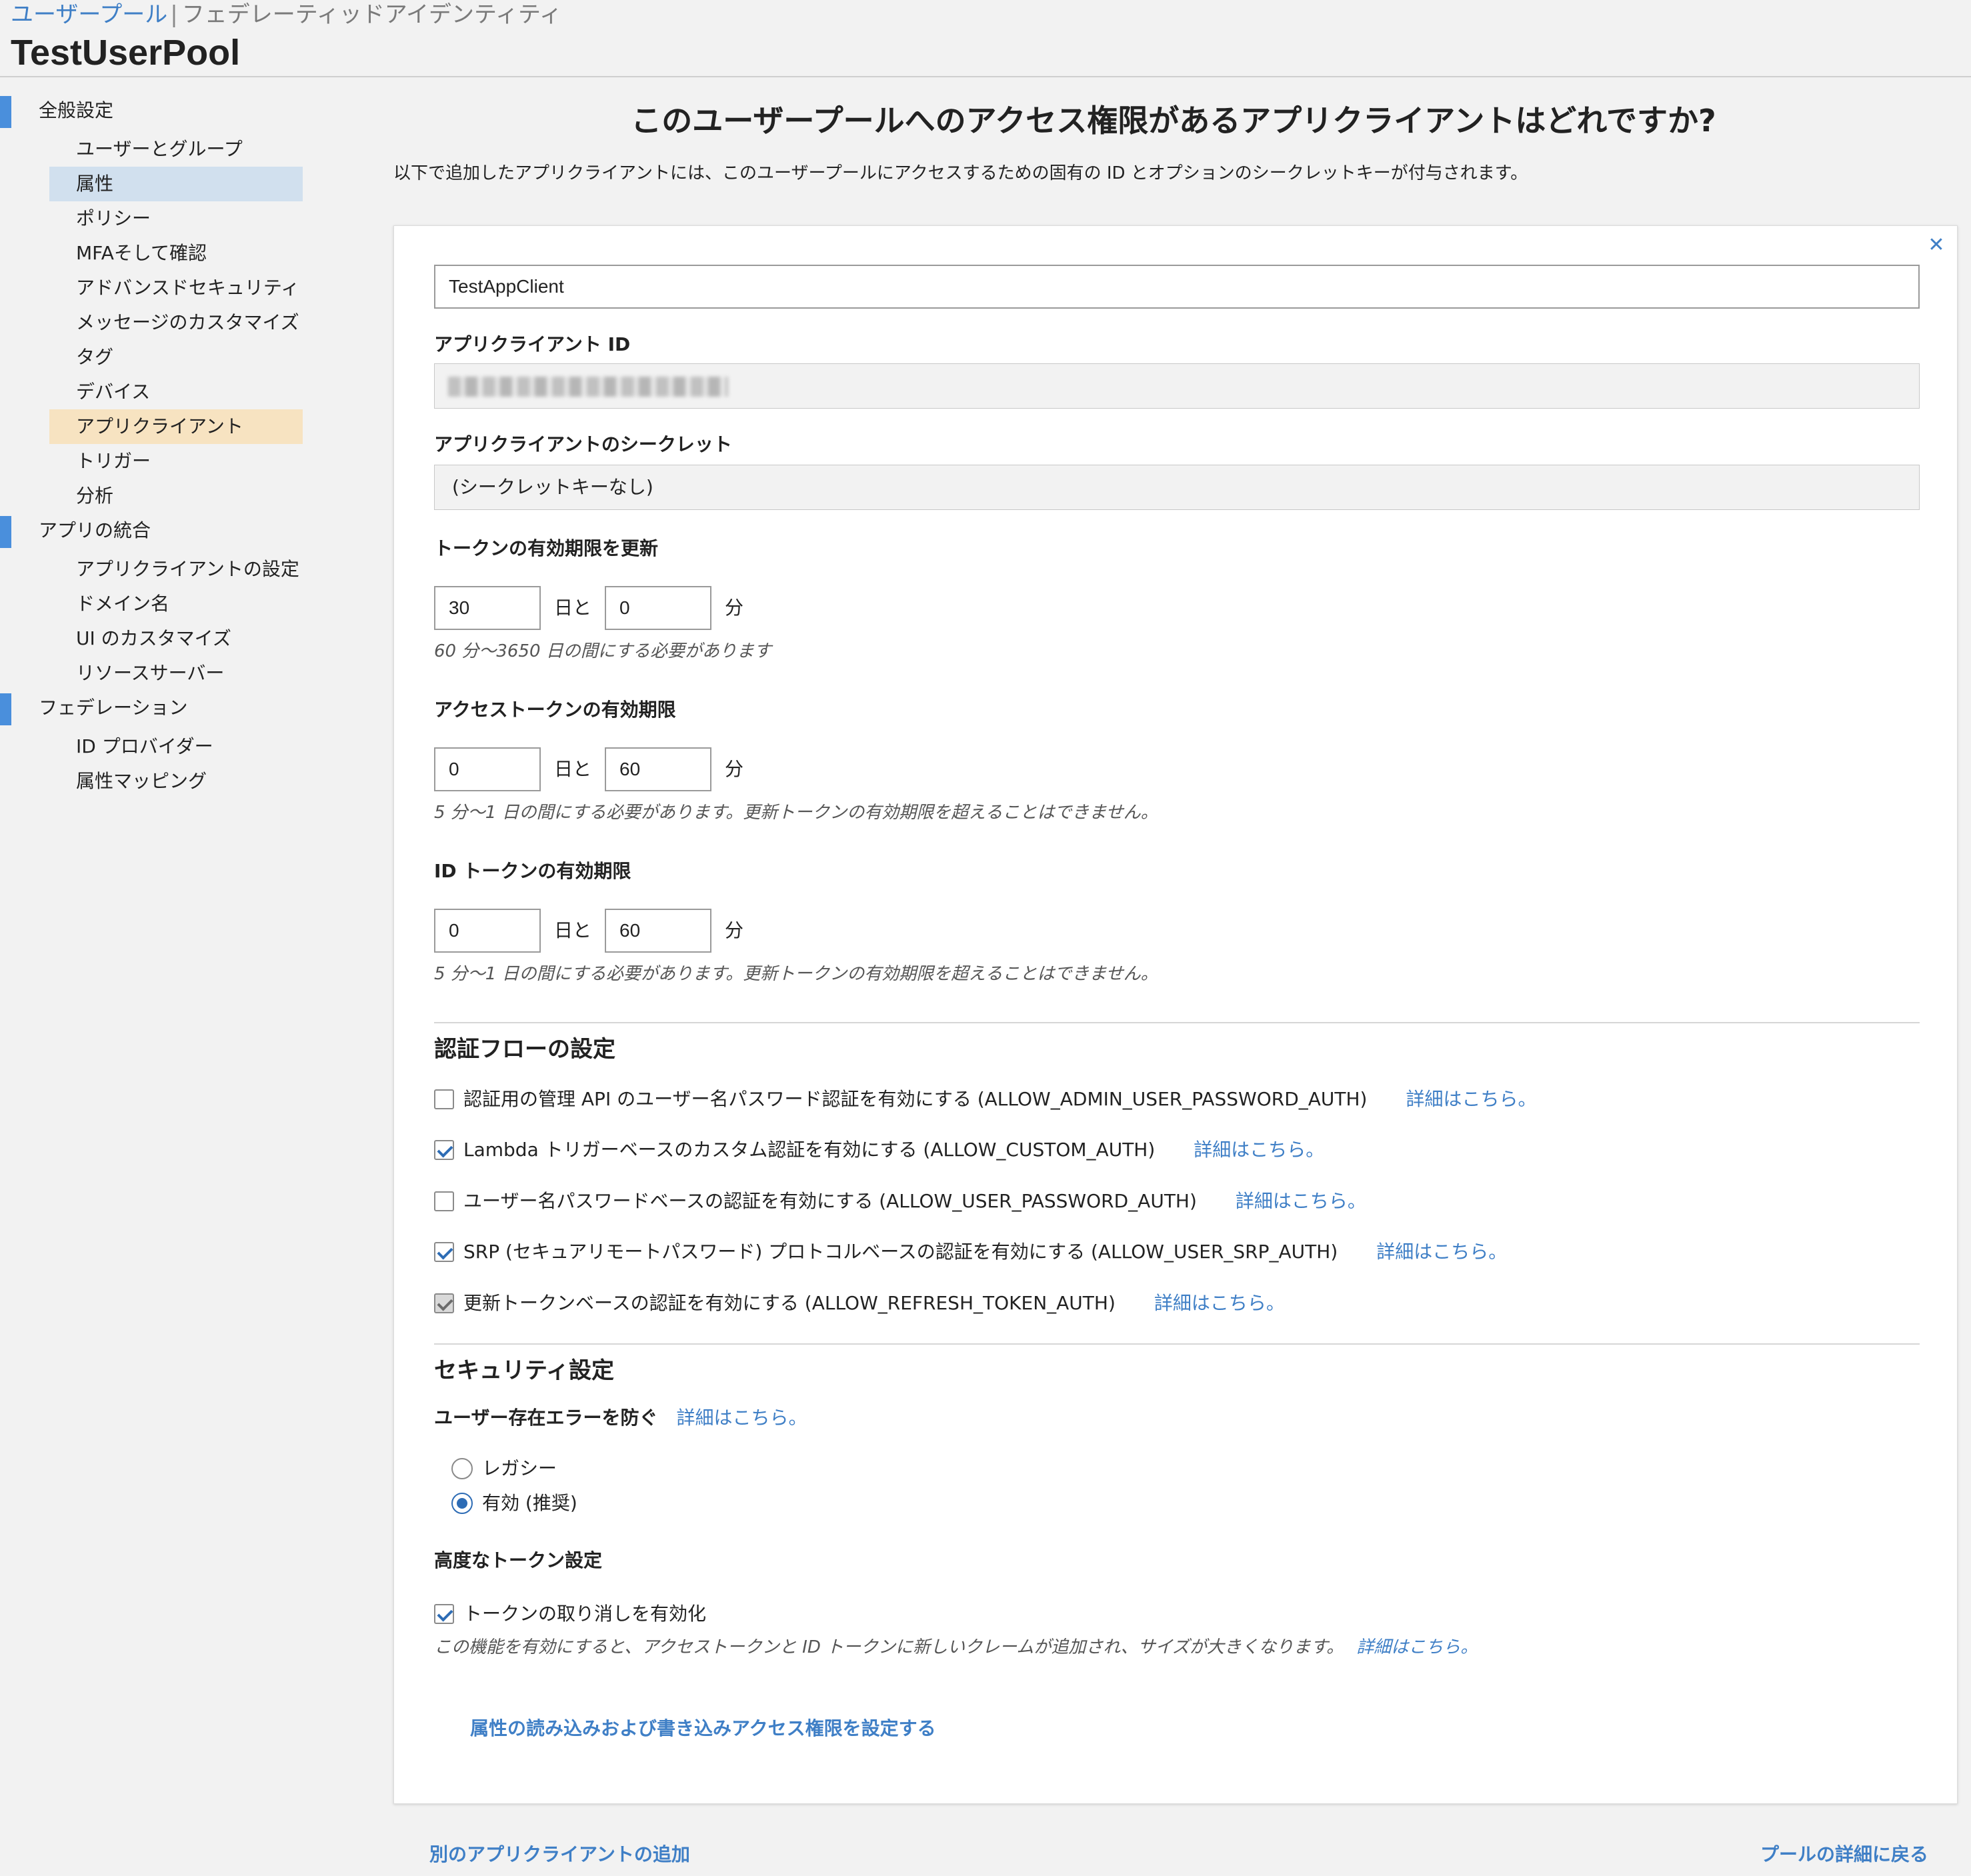  I want to click on access-minutes-unit: 分, so click(734, 769).